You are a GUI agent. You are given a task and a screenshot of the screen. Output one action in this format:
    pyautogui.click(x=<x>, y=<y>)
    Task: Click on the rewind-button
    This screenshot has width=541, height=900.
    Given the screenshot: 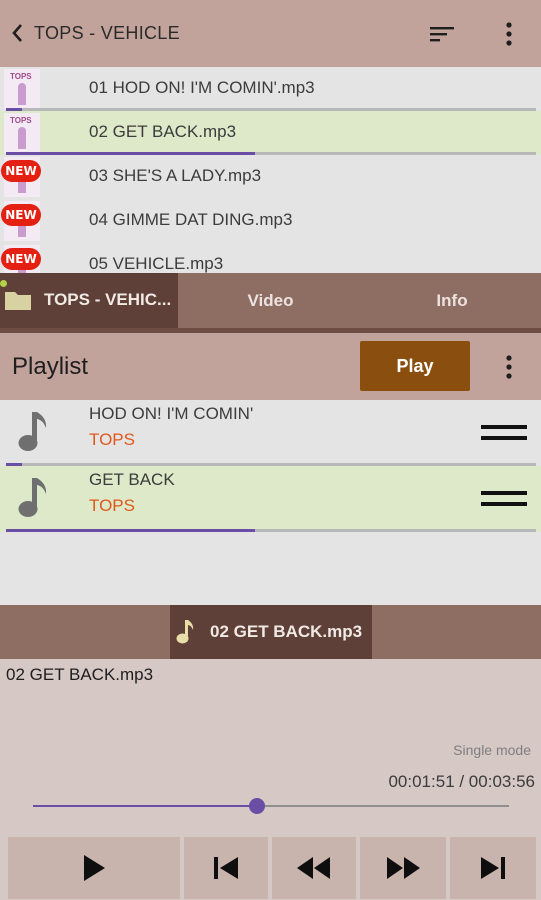 What is the action you would take?
    pyautogui.click(x=314, y=868)
    